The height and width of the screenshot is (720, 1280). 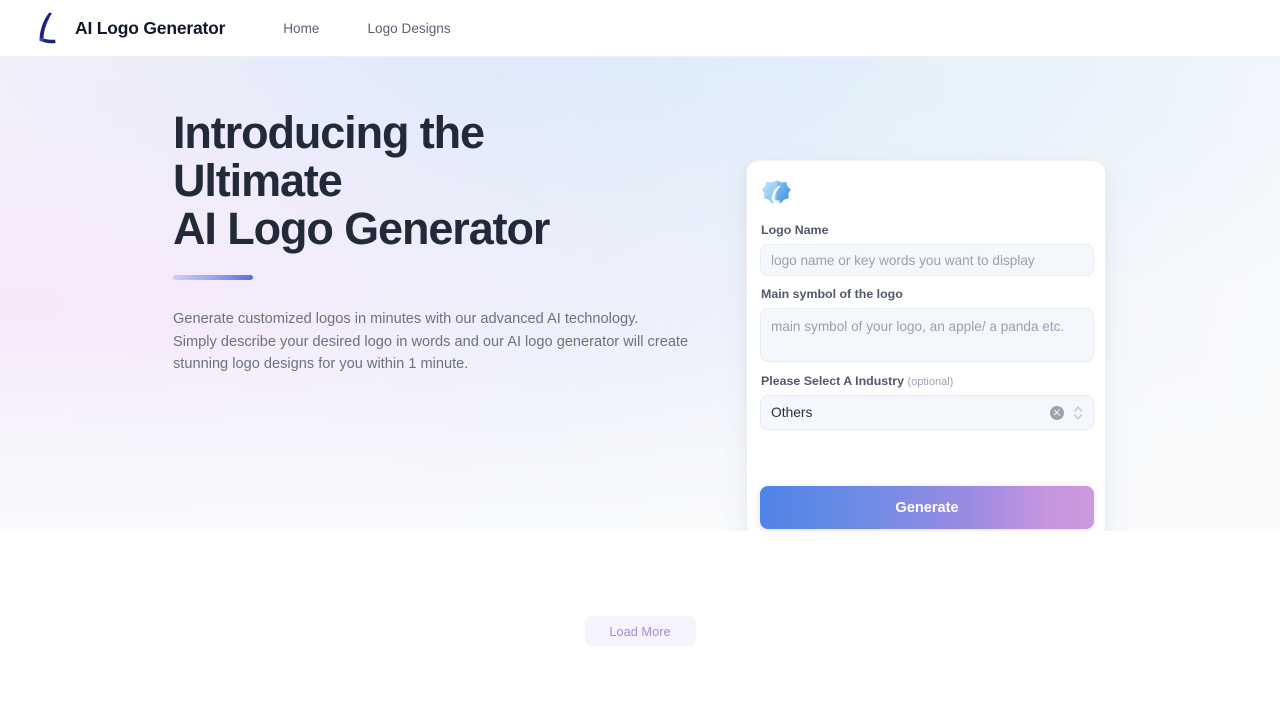 I want to click on industry-label-text: Please Select A Industry, so click(x=833, y=381).